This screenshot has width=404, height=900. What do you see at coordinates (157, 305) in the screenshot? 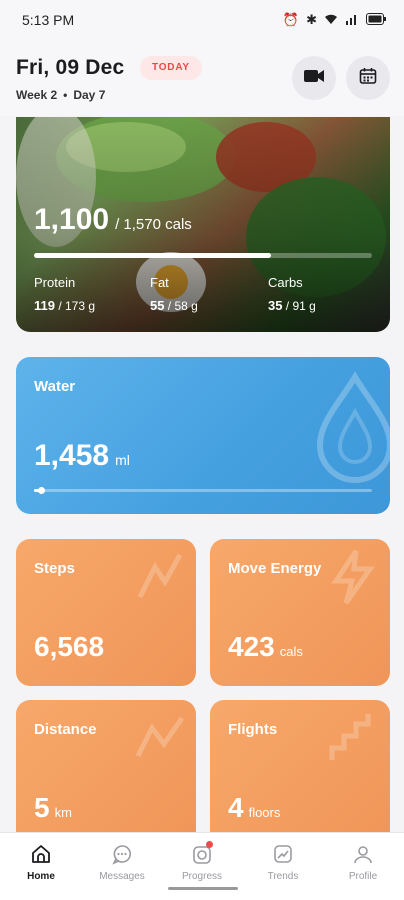
I see `macro-value: 55` at bounding box center [157, 305].